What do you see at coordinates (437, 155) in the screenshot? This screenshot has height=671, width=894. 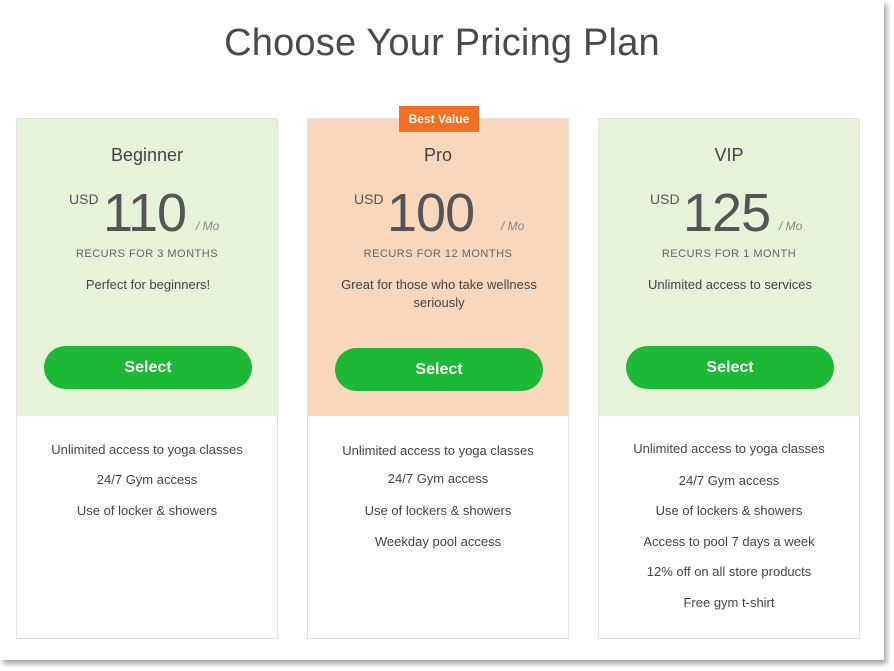 I see `plan-name: Pro` at bounding box center [437, 155].